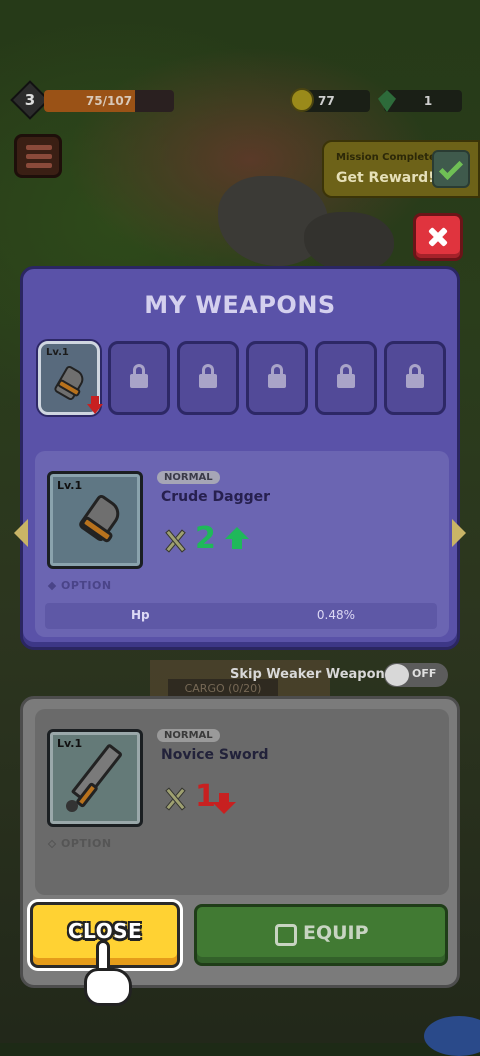 This screenshot has width=480, height=1056. What do you see at coordinates (97, 773) in the screenshot?
I see `sword-icon` at bounding box center [97, 773].